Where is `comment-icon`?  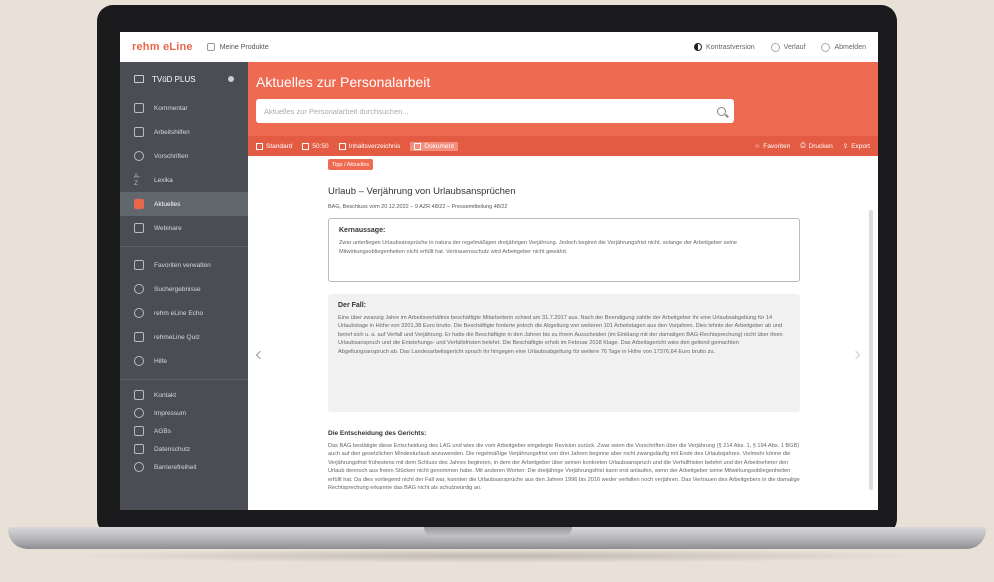 comment-icon is located at coordinates (139, 108).